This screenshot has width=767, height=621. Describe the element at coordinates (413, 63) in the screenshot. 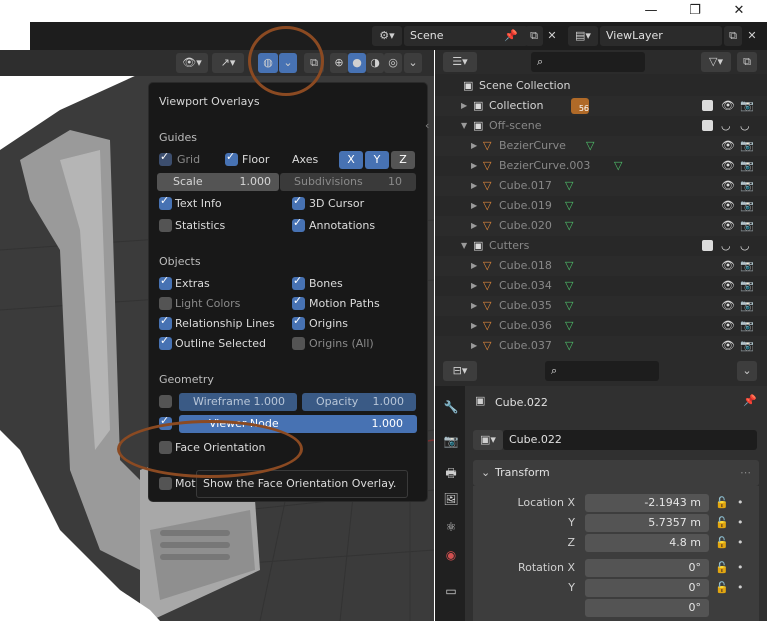

I see `shading-dropdown-icon: ⌄` at that location.